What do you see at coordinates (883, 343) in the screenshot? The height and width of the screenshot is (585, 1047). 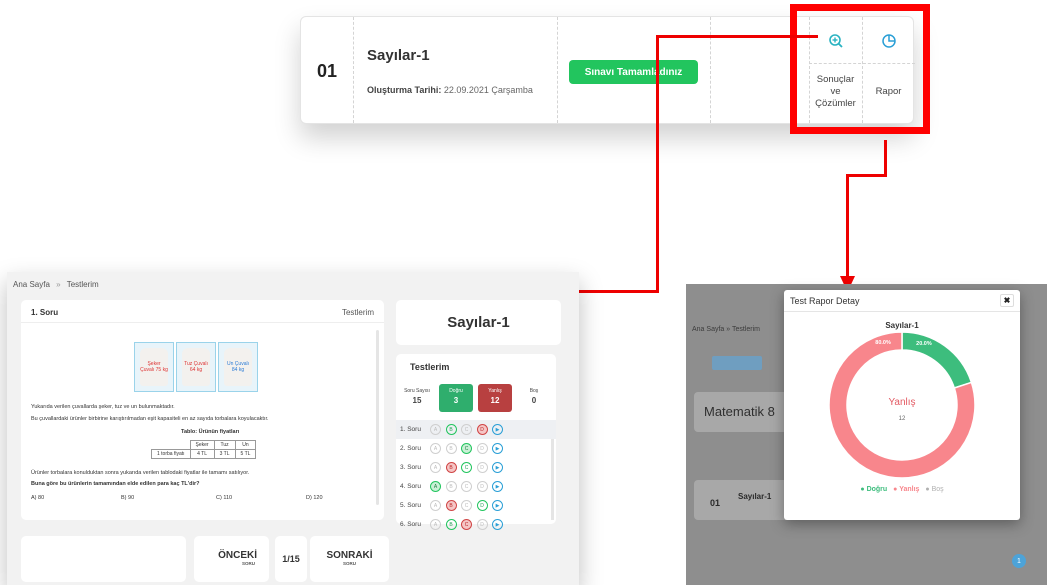 I see `donut-data-label: 80.0%` at bounding box center [883, 343].